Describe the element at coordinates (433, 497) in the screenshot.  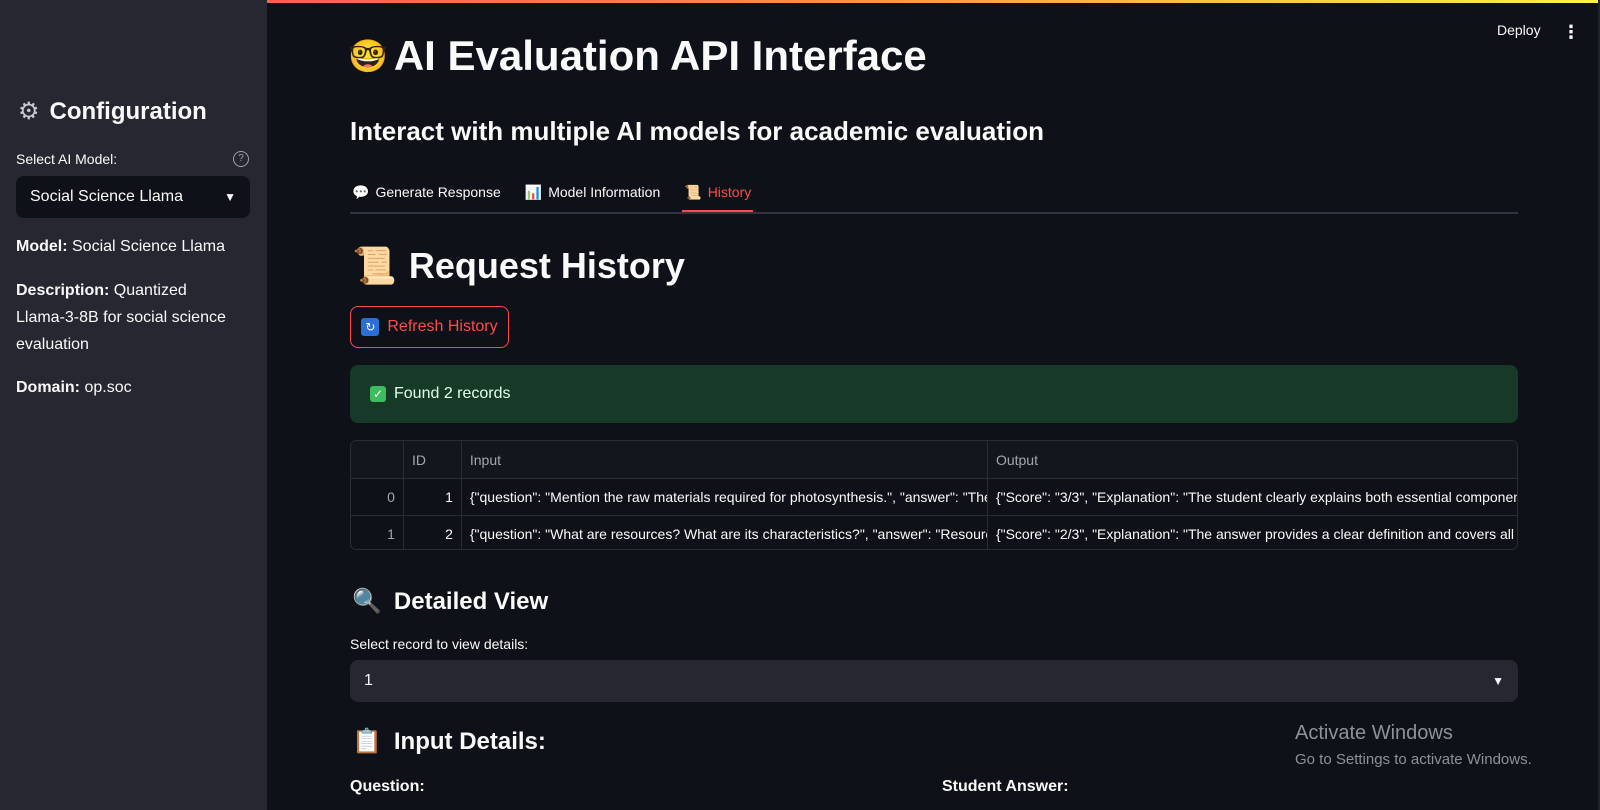
I see `row-id: 1` at that location.